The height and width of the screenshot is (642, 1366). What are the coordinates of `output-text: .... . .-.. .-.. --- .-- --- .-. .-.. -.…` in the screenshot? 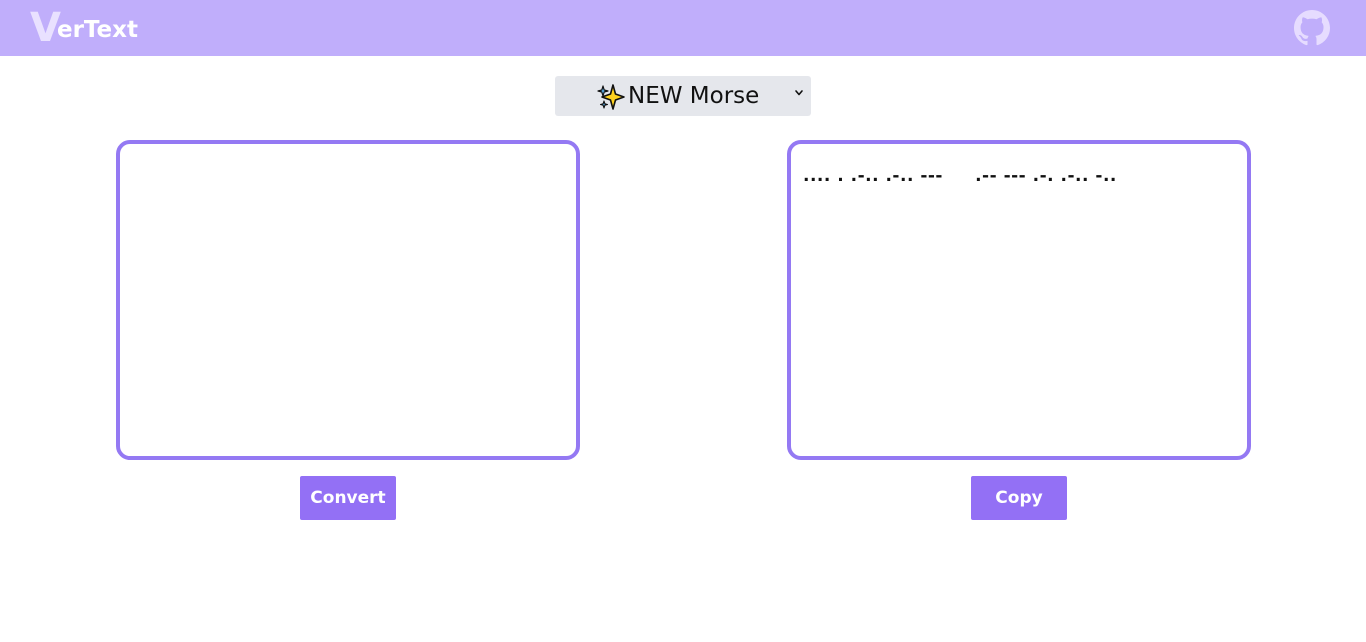 It's located at (960, 176).